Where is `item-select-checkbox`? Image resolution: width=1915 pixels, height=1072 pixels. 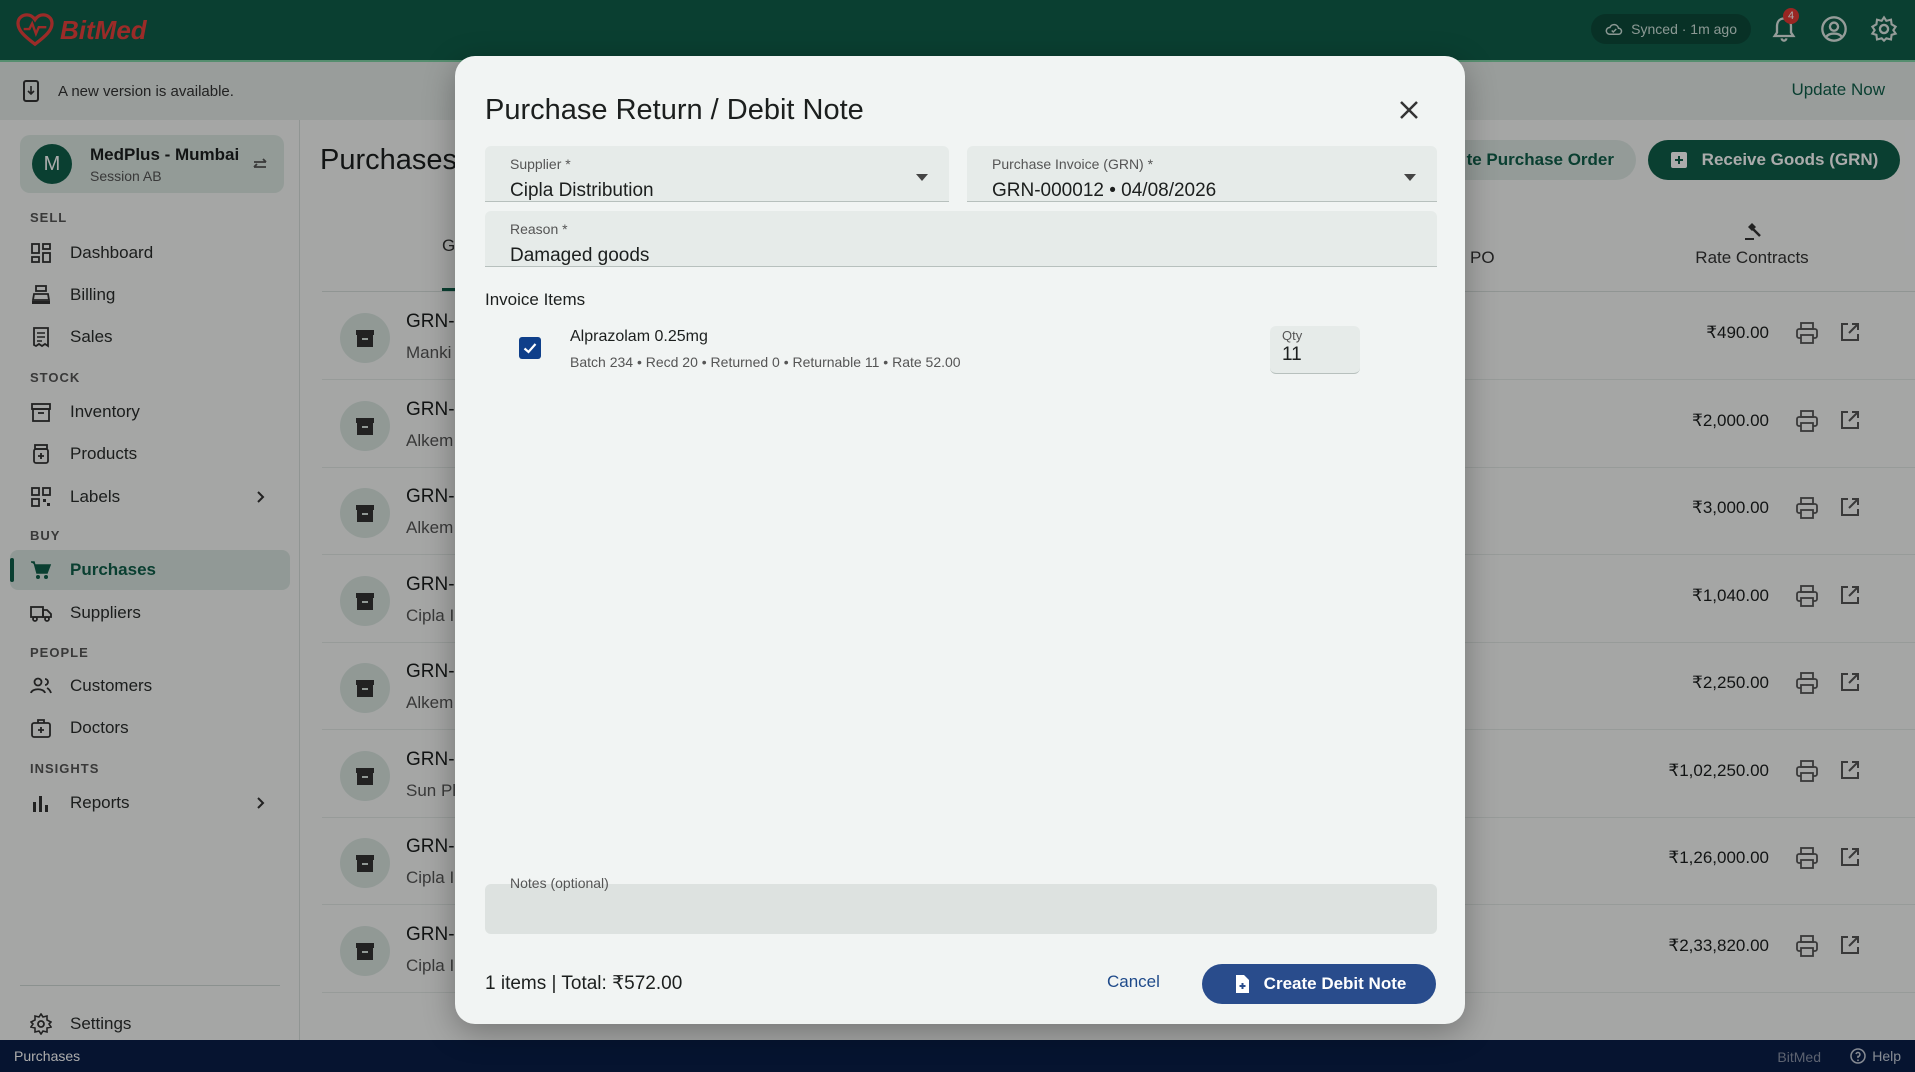 item-select-checkbox is located at coordinates (530, 348).